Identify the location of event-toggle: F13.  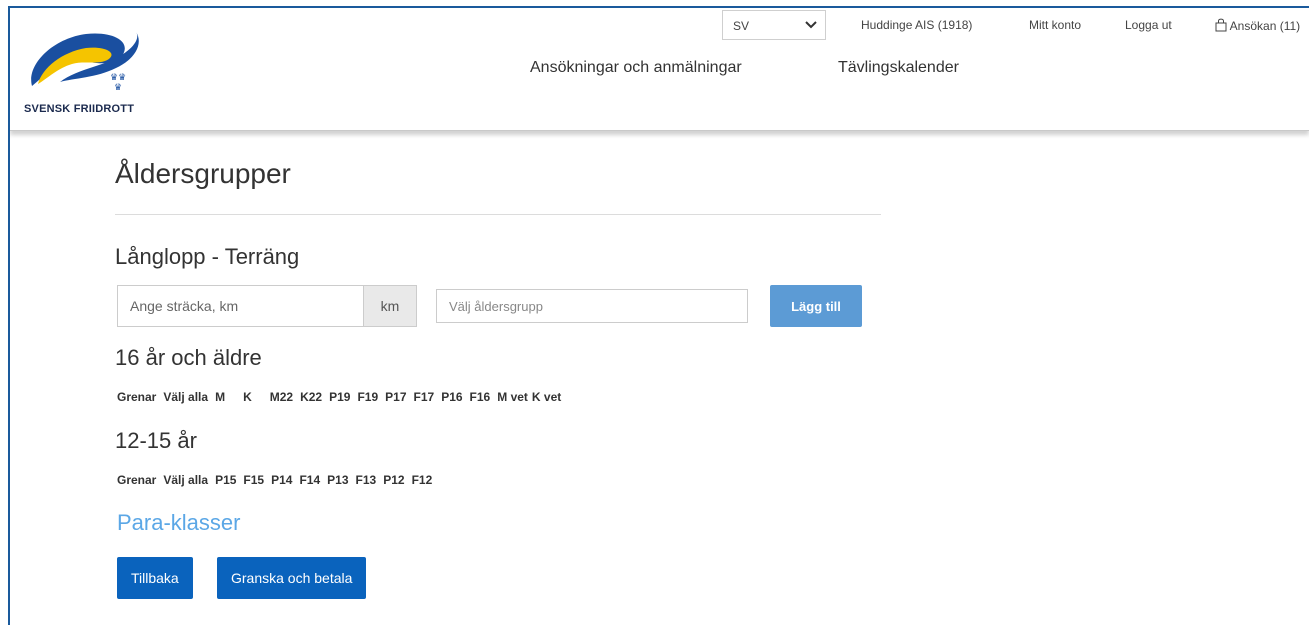
(366, 480).